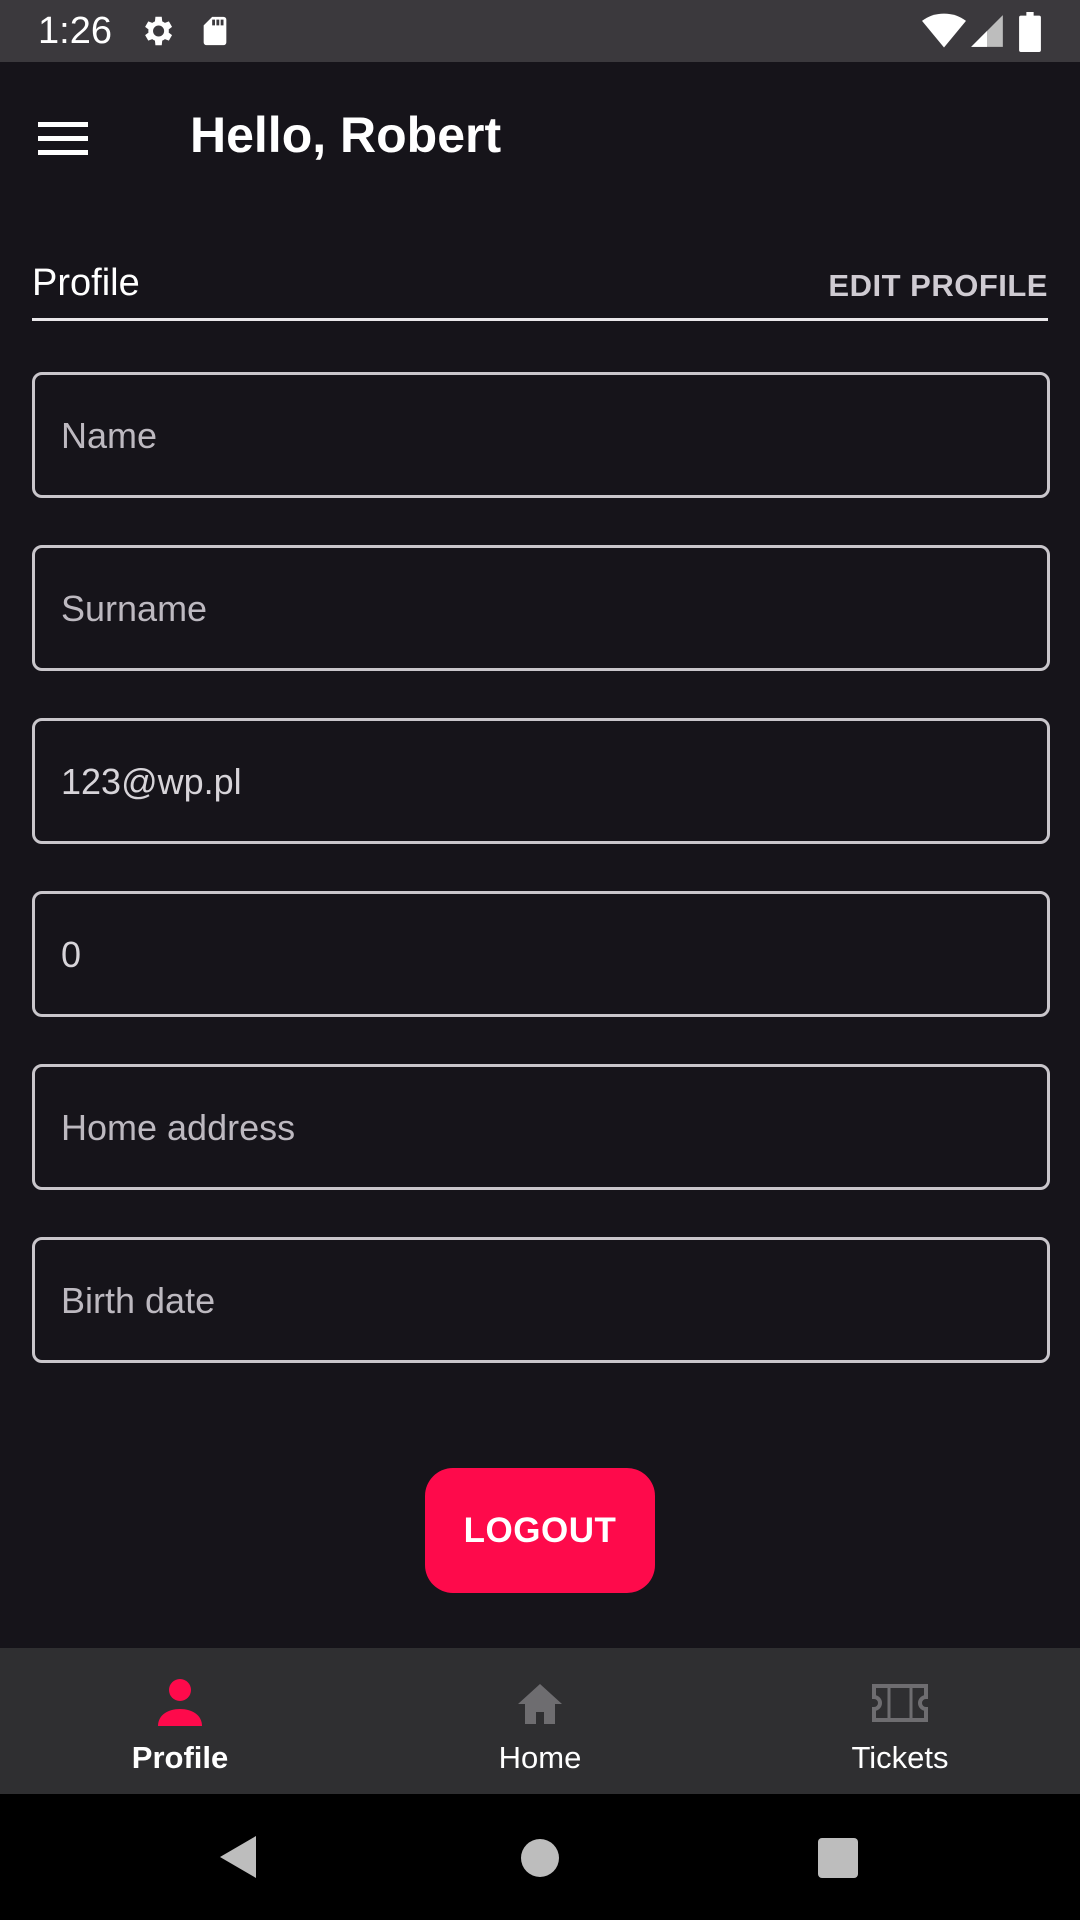  What do you see at coordinates (938, 286) in the screenshot?
I see `edit-profile-button: EDIT PROFILE` at bounding box center [938, 286].